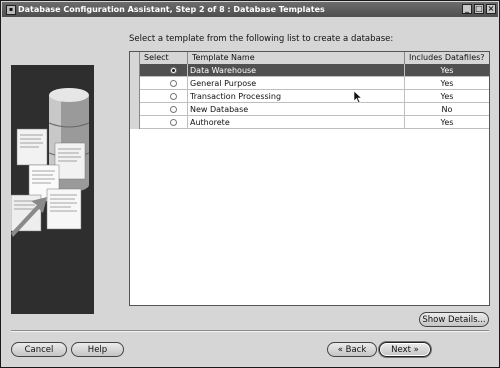  Describe the element at coordinates (135, 58) in the screenshot. I see `header-corner` at that location.